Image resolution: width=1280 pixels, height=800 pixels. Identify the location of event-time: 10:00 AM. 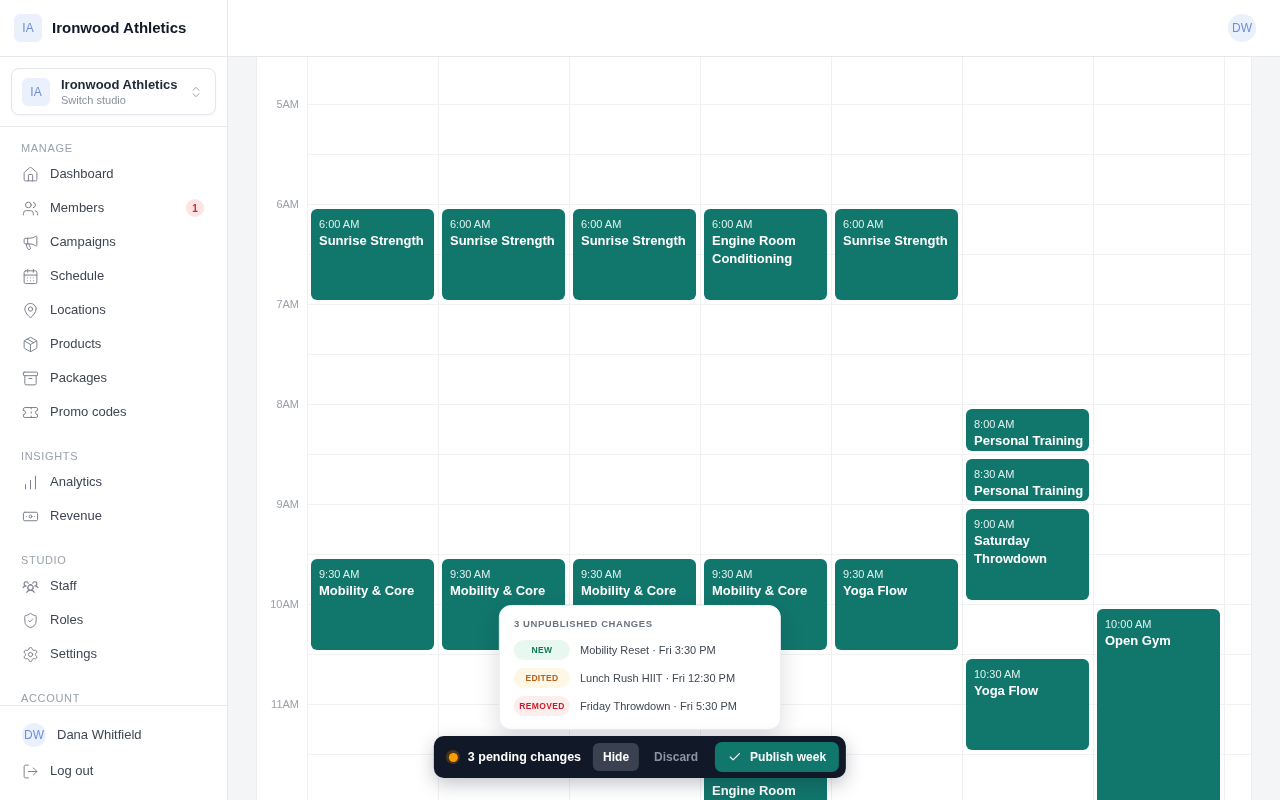
(1128, 624).